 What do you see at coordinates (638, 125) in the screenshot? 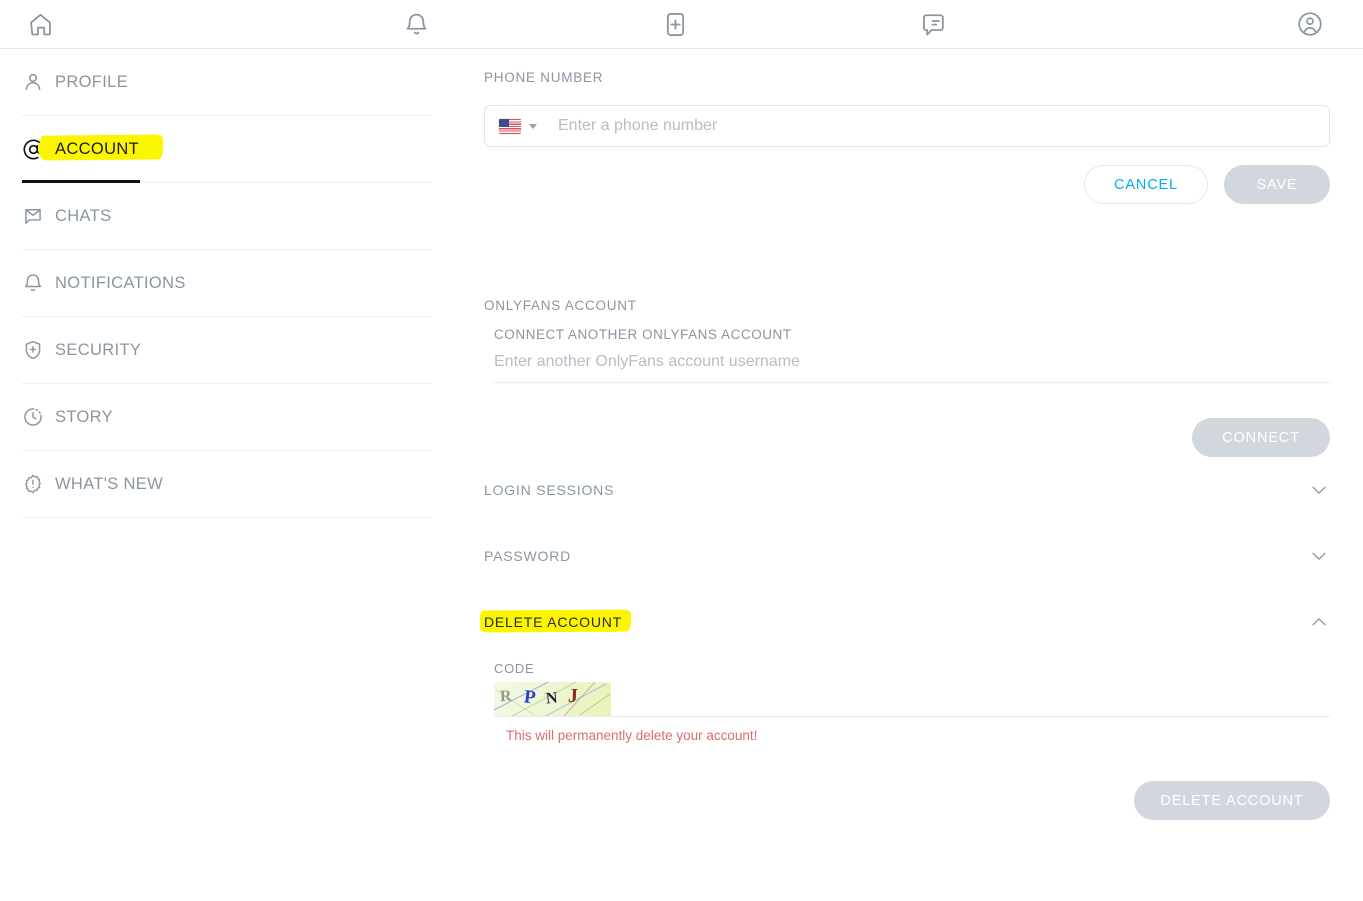
I see `phone-input-placeholder: Enter a phone number` at bounding box center [638, 125].